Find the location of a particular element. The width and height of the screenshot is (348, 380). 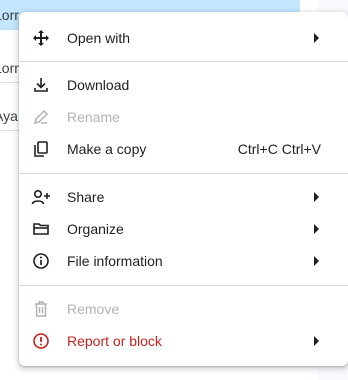

menu-item-remove: Remove is located at coordinates (183, 309).